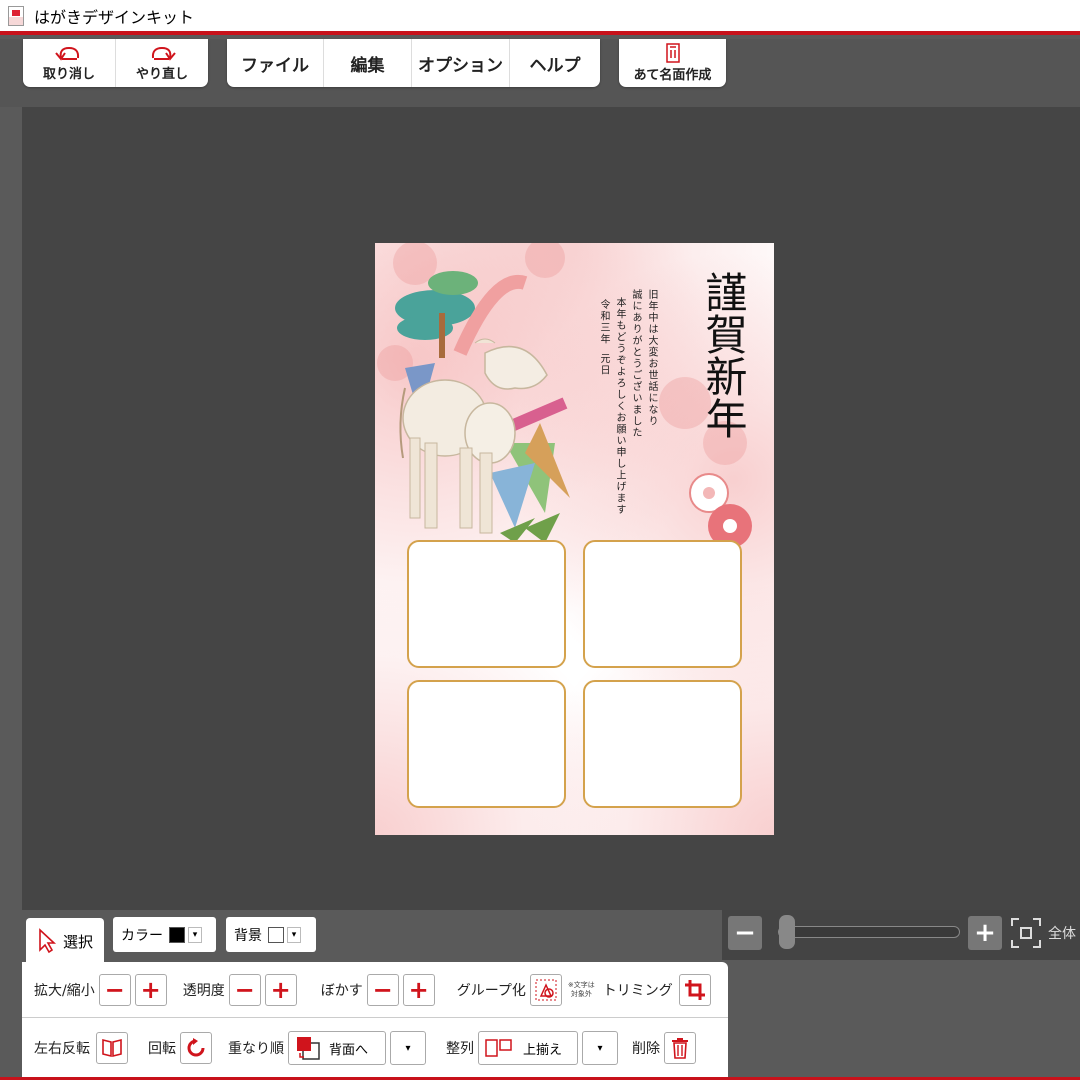 The image size is (1080, 1080). What do you see at coordinates (581, 993) in the screenshot?
I see `group-note-line-2: 対象外` at bounding box center [581, 993].